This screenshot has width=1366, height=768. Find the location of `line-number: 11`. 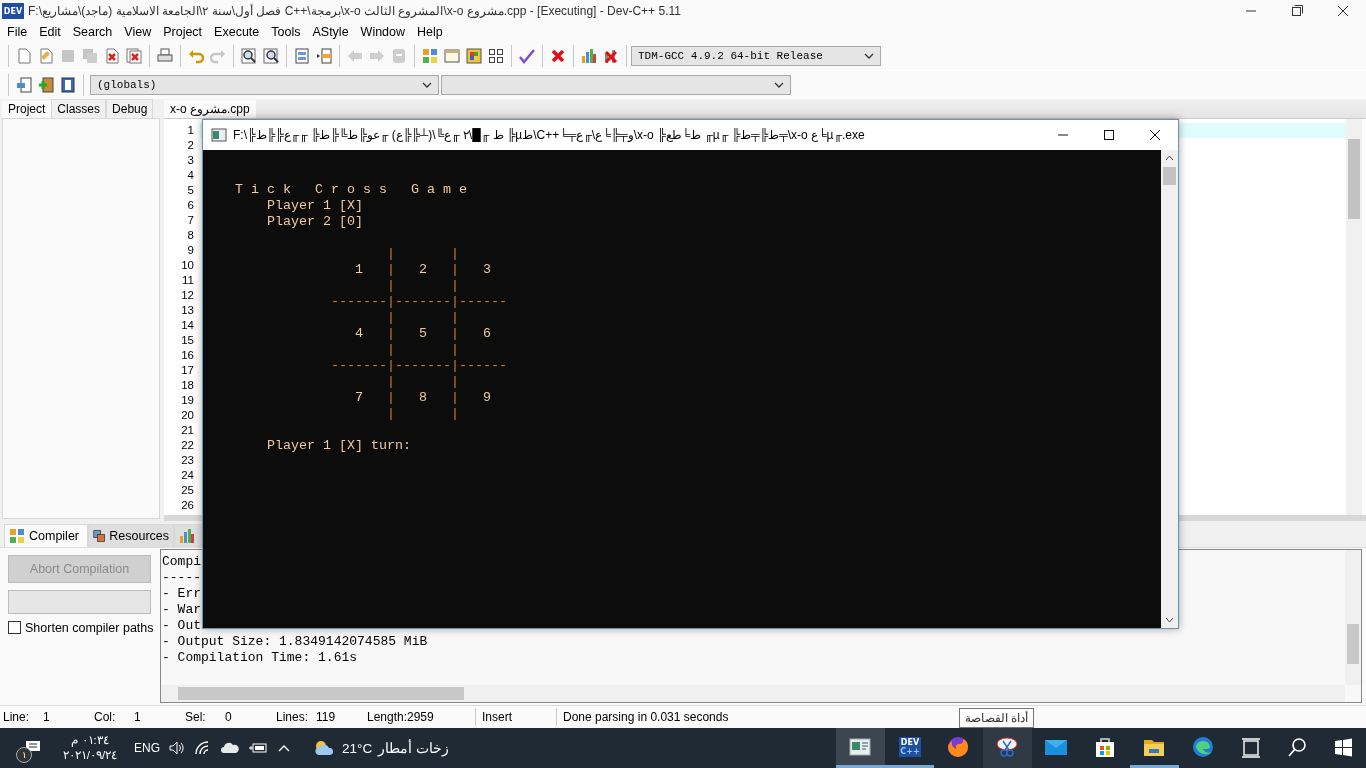

line-number: 11 is located at coordinates (187, 280).